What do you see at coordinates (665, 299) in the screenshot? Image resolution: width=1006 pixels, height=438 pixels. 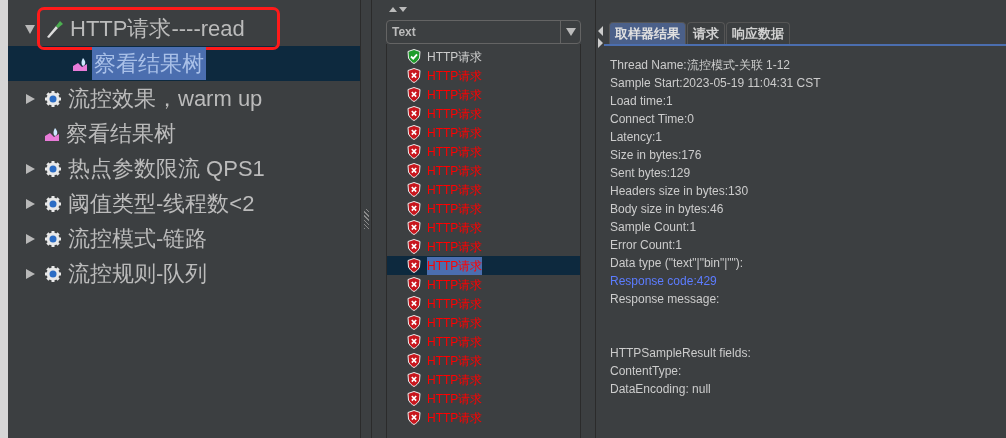 I see `detail-line: Response message:` at bounding box center [665, 299].